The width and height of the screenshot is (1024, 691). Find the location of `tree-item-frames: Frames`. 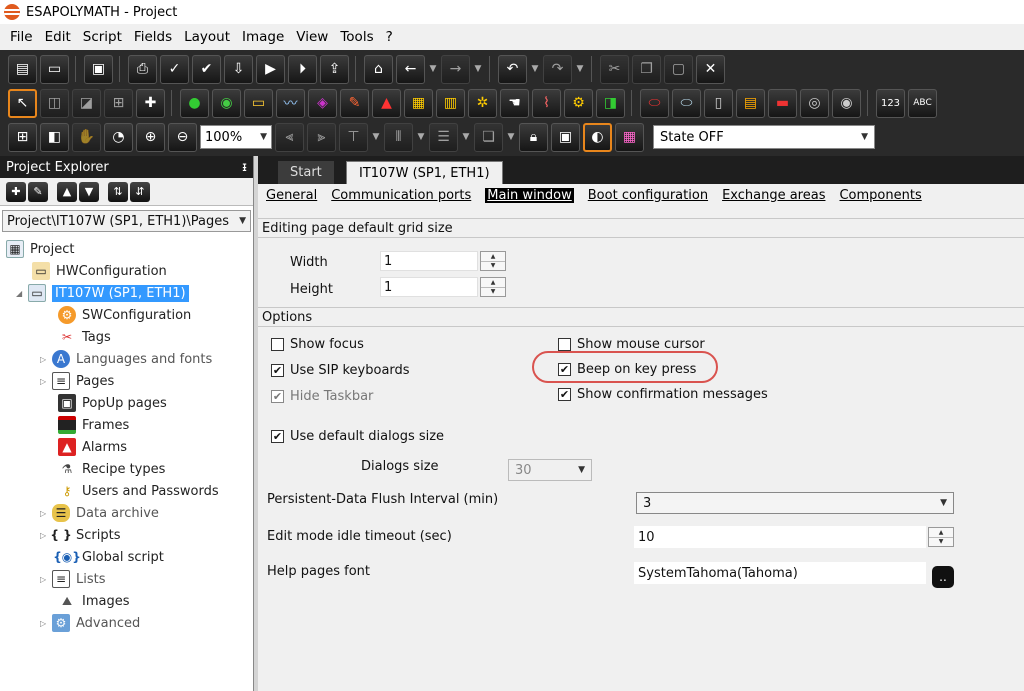

tree-item-frames: Frames is located at coordinates (93, 425).